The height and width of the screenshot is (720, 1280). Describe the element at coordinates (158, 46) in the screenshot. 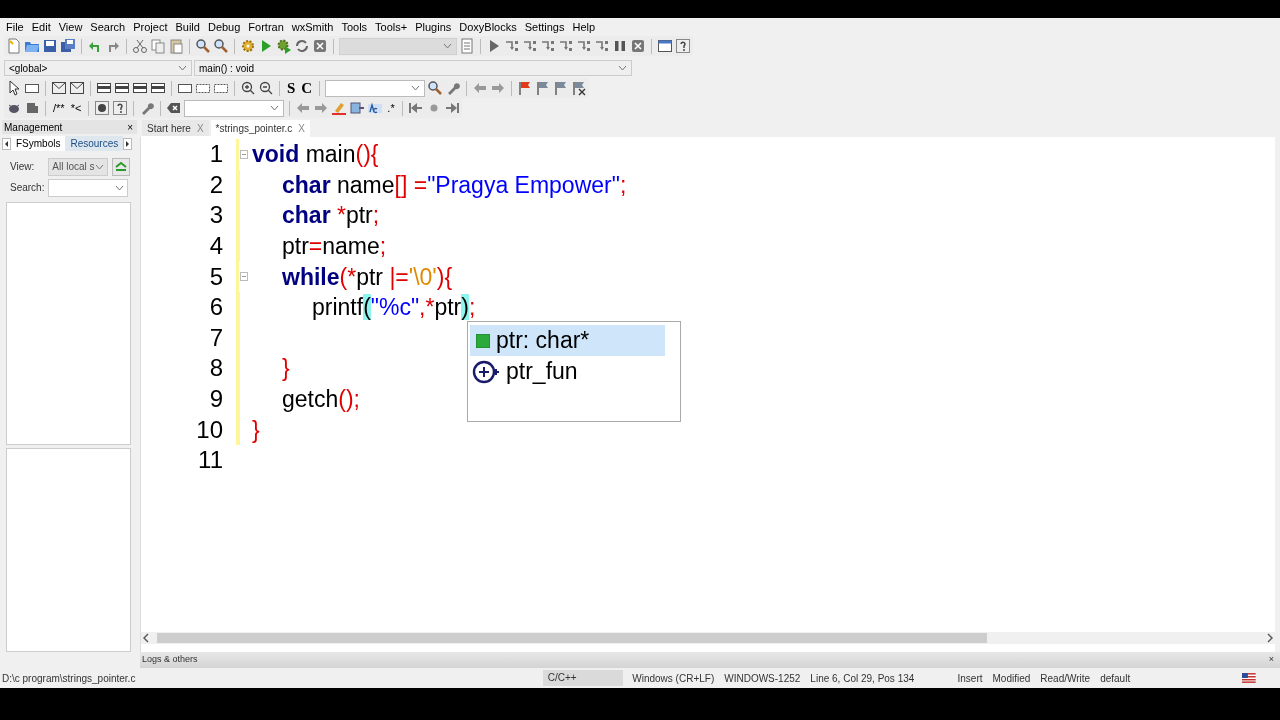

I see `copy-icon` at that location.